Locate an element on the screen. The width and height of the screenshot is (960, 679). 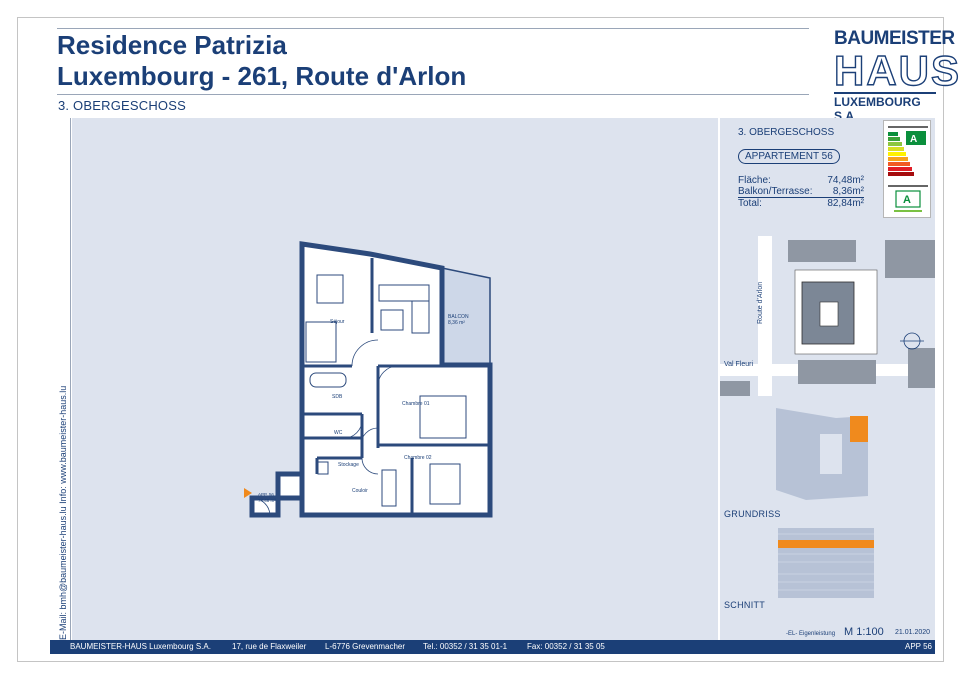
room-label-sejour: Séjour is located at coordinates (337, 322).